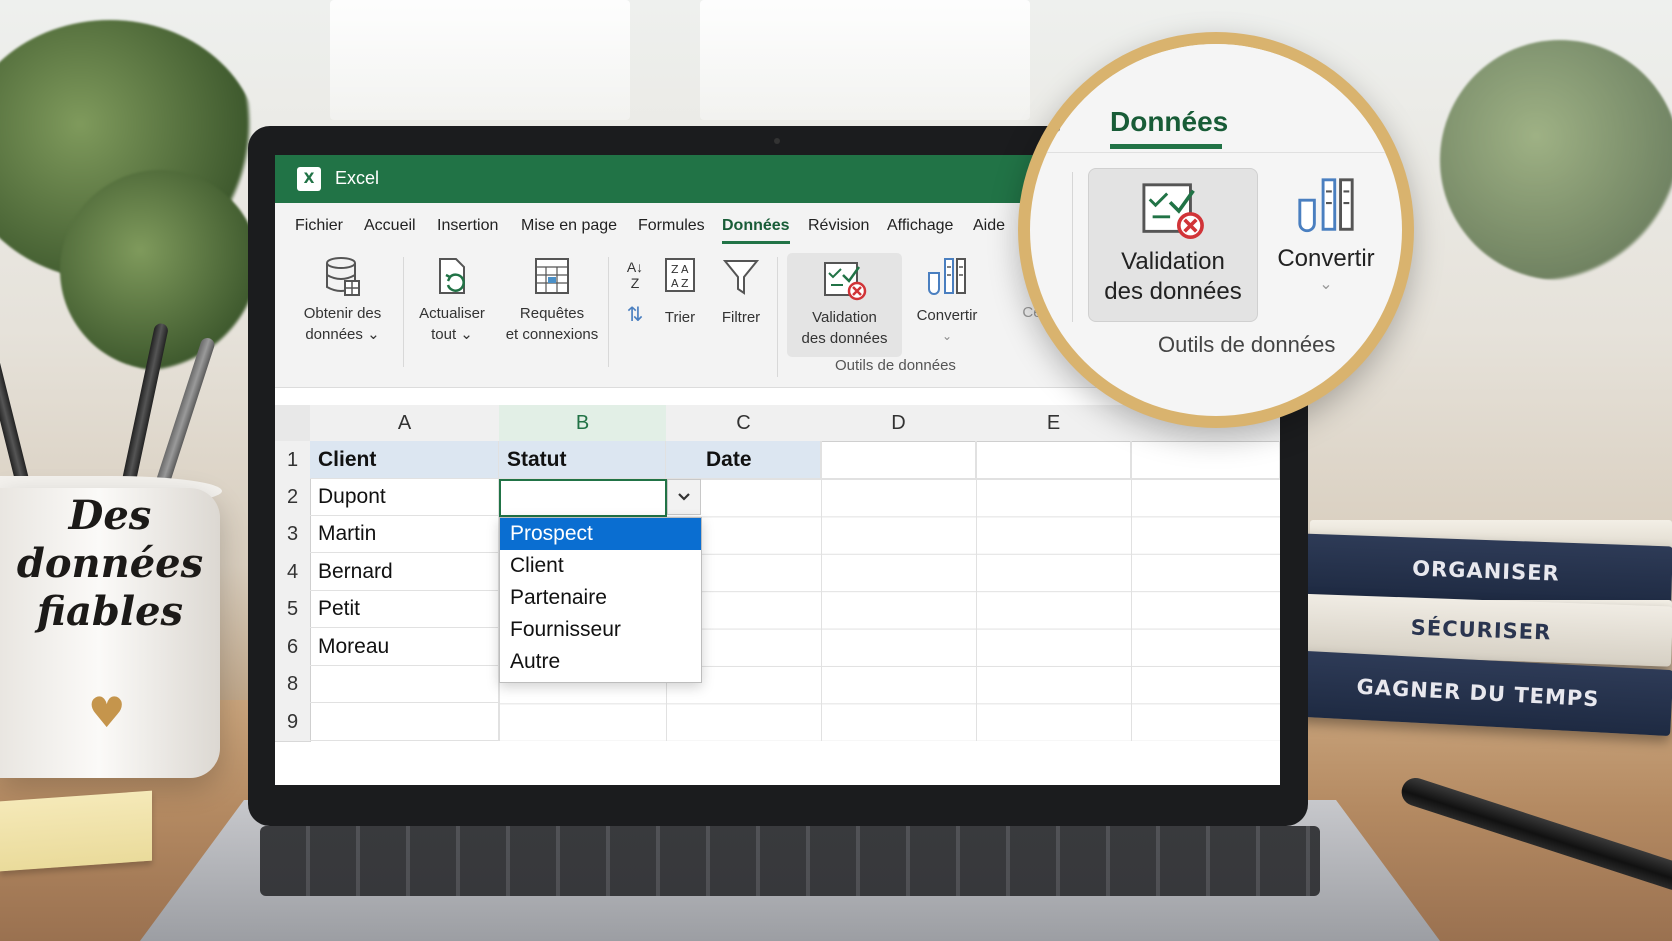 The image size is (1672, 941). I want to click on webcam, so click(777, 141).